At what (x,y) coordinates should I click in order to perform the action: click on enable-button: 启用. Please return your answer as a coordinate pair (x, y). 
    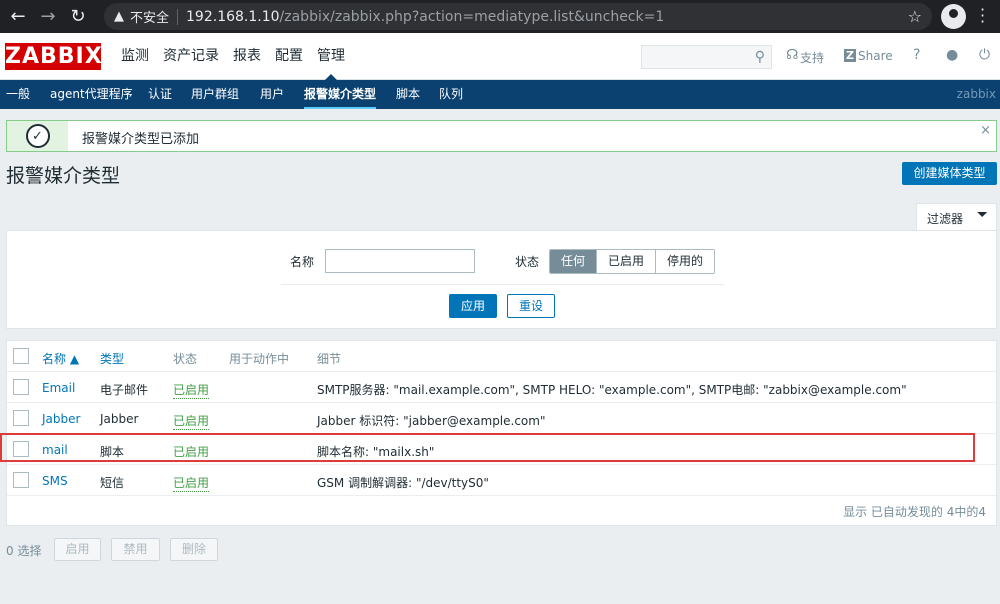
    Looking at the image, I should click on (77, 549).